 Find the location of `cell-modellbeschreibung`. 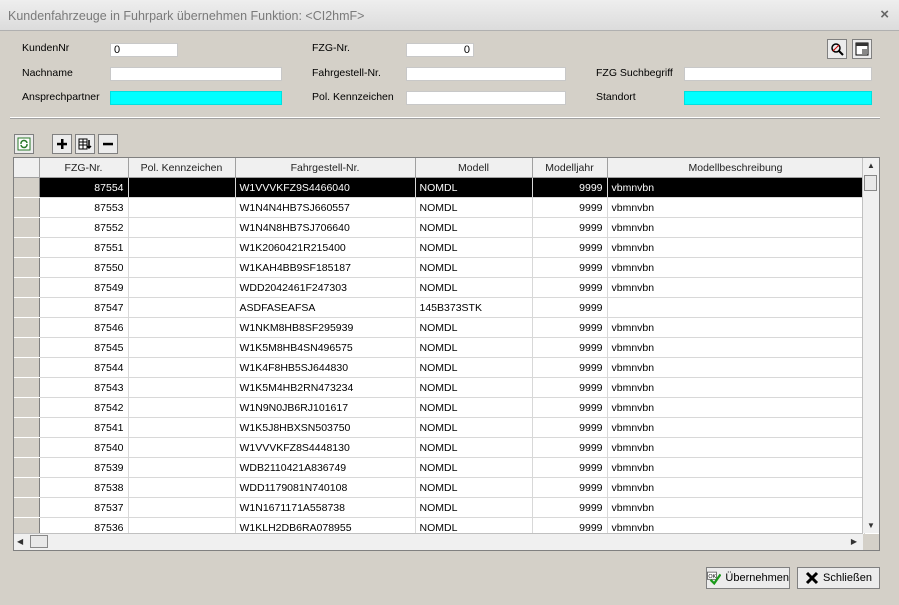

cell-modellbeschreibung is located at coordinates (736, 307).